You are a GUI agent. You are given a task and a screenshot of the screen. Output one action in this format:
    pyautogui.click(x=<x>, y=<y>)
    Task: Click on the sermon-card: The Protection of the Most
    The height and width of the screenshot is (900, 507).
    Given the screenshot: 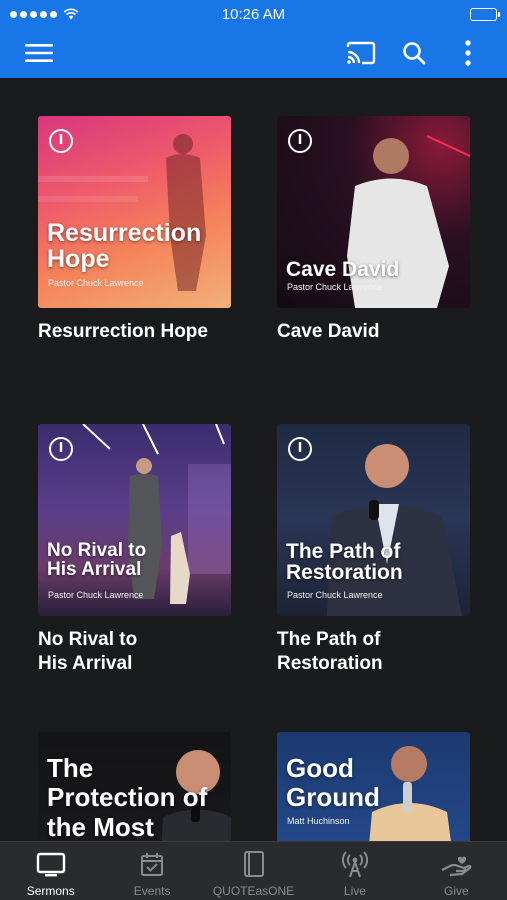 What is the action you would take?
    pyautogui.click(x=134, y=786)
    